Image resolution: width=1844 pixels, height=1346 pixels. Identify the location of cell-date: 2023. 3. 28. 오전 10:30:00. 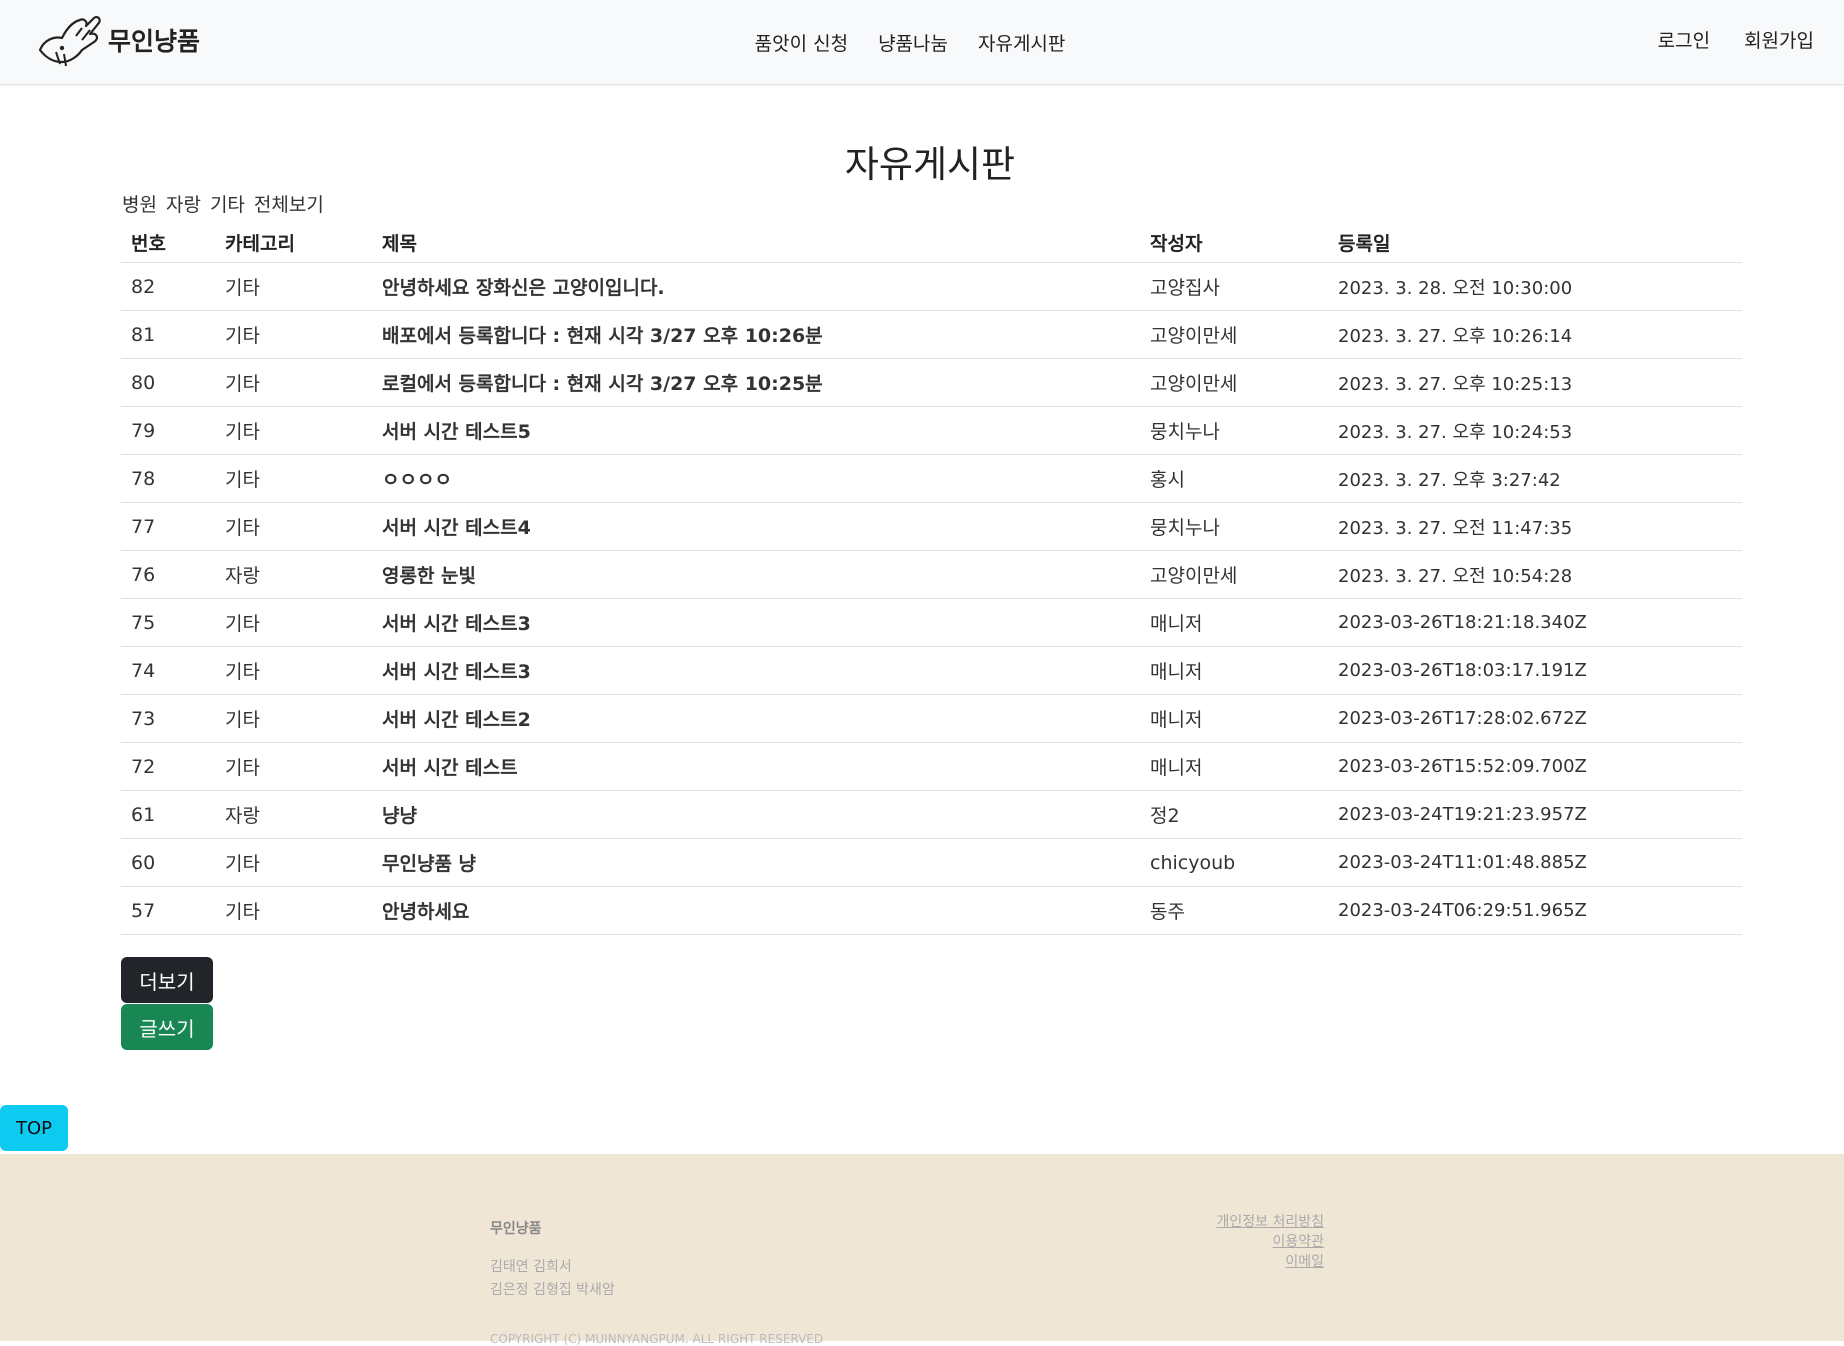
(1535, 286).